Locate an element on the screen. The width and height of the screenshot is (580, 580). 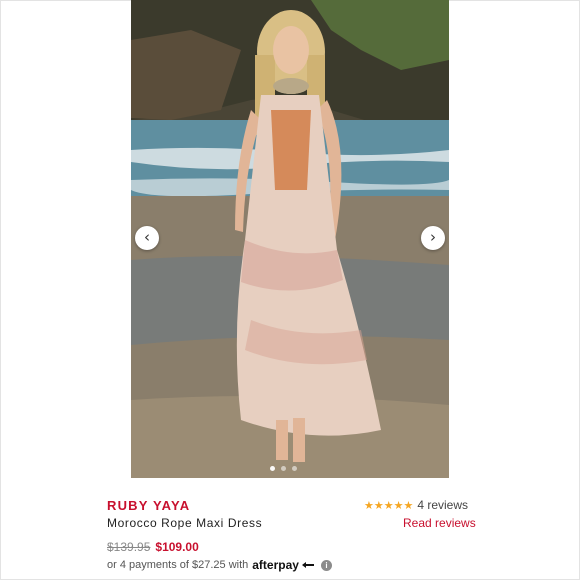
sale-price: $109.00 is located at coordinates (177, 547).